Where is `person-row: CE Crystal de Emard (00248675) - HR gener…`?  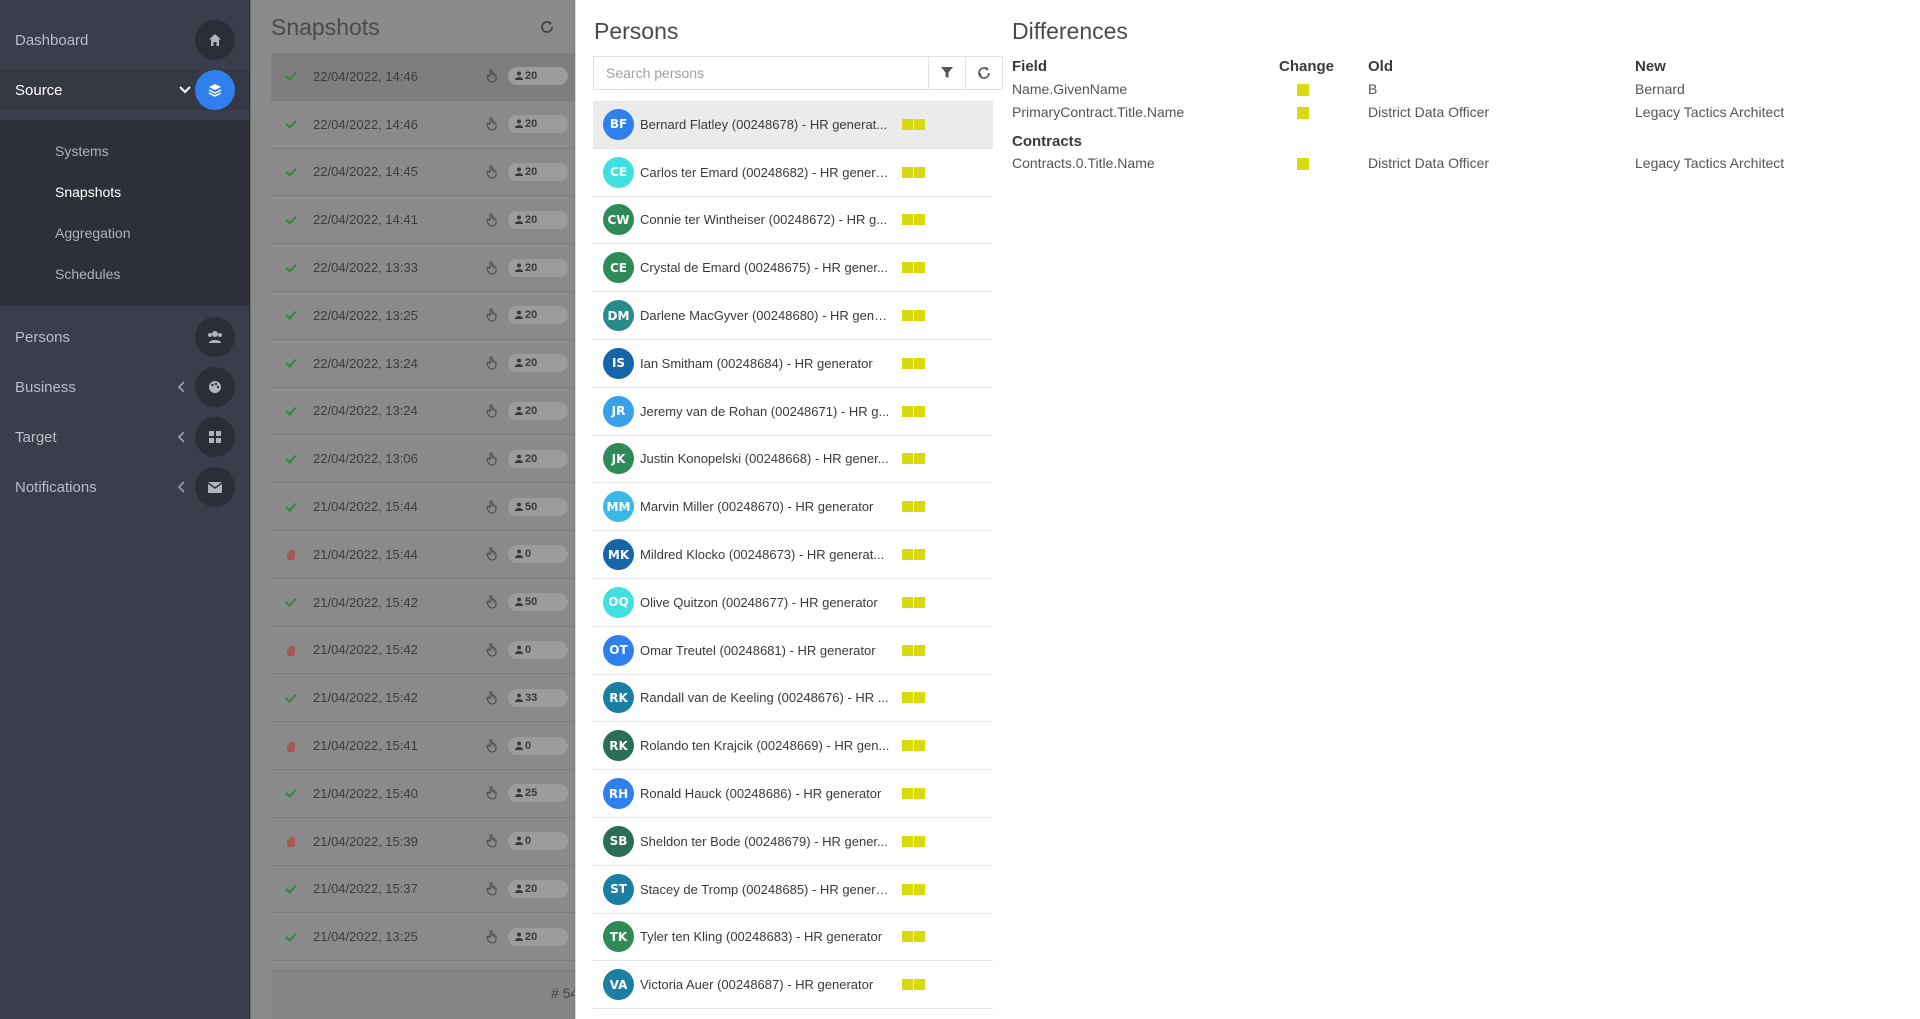 person-row: CE Crystal de Emard (00248675) - HR gener… is located at coordinates (793, 268).